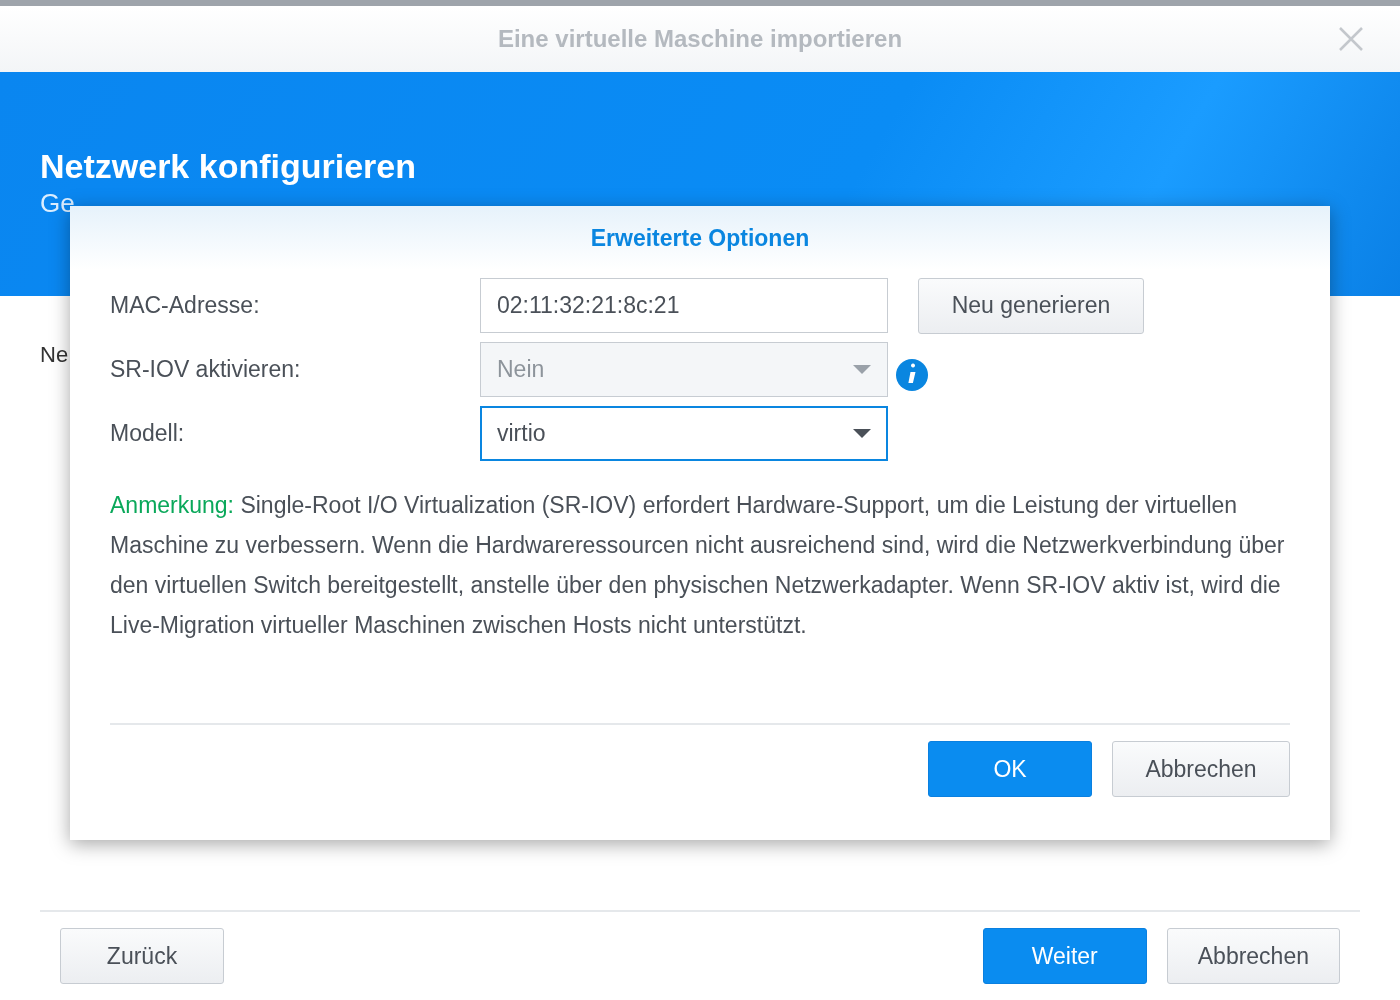  Describe the element at coordinates (684, 433) in the screenshot. I see `dropdown: virtio` at that location.